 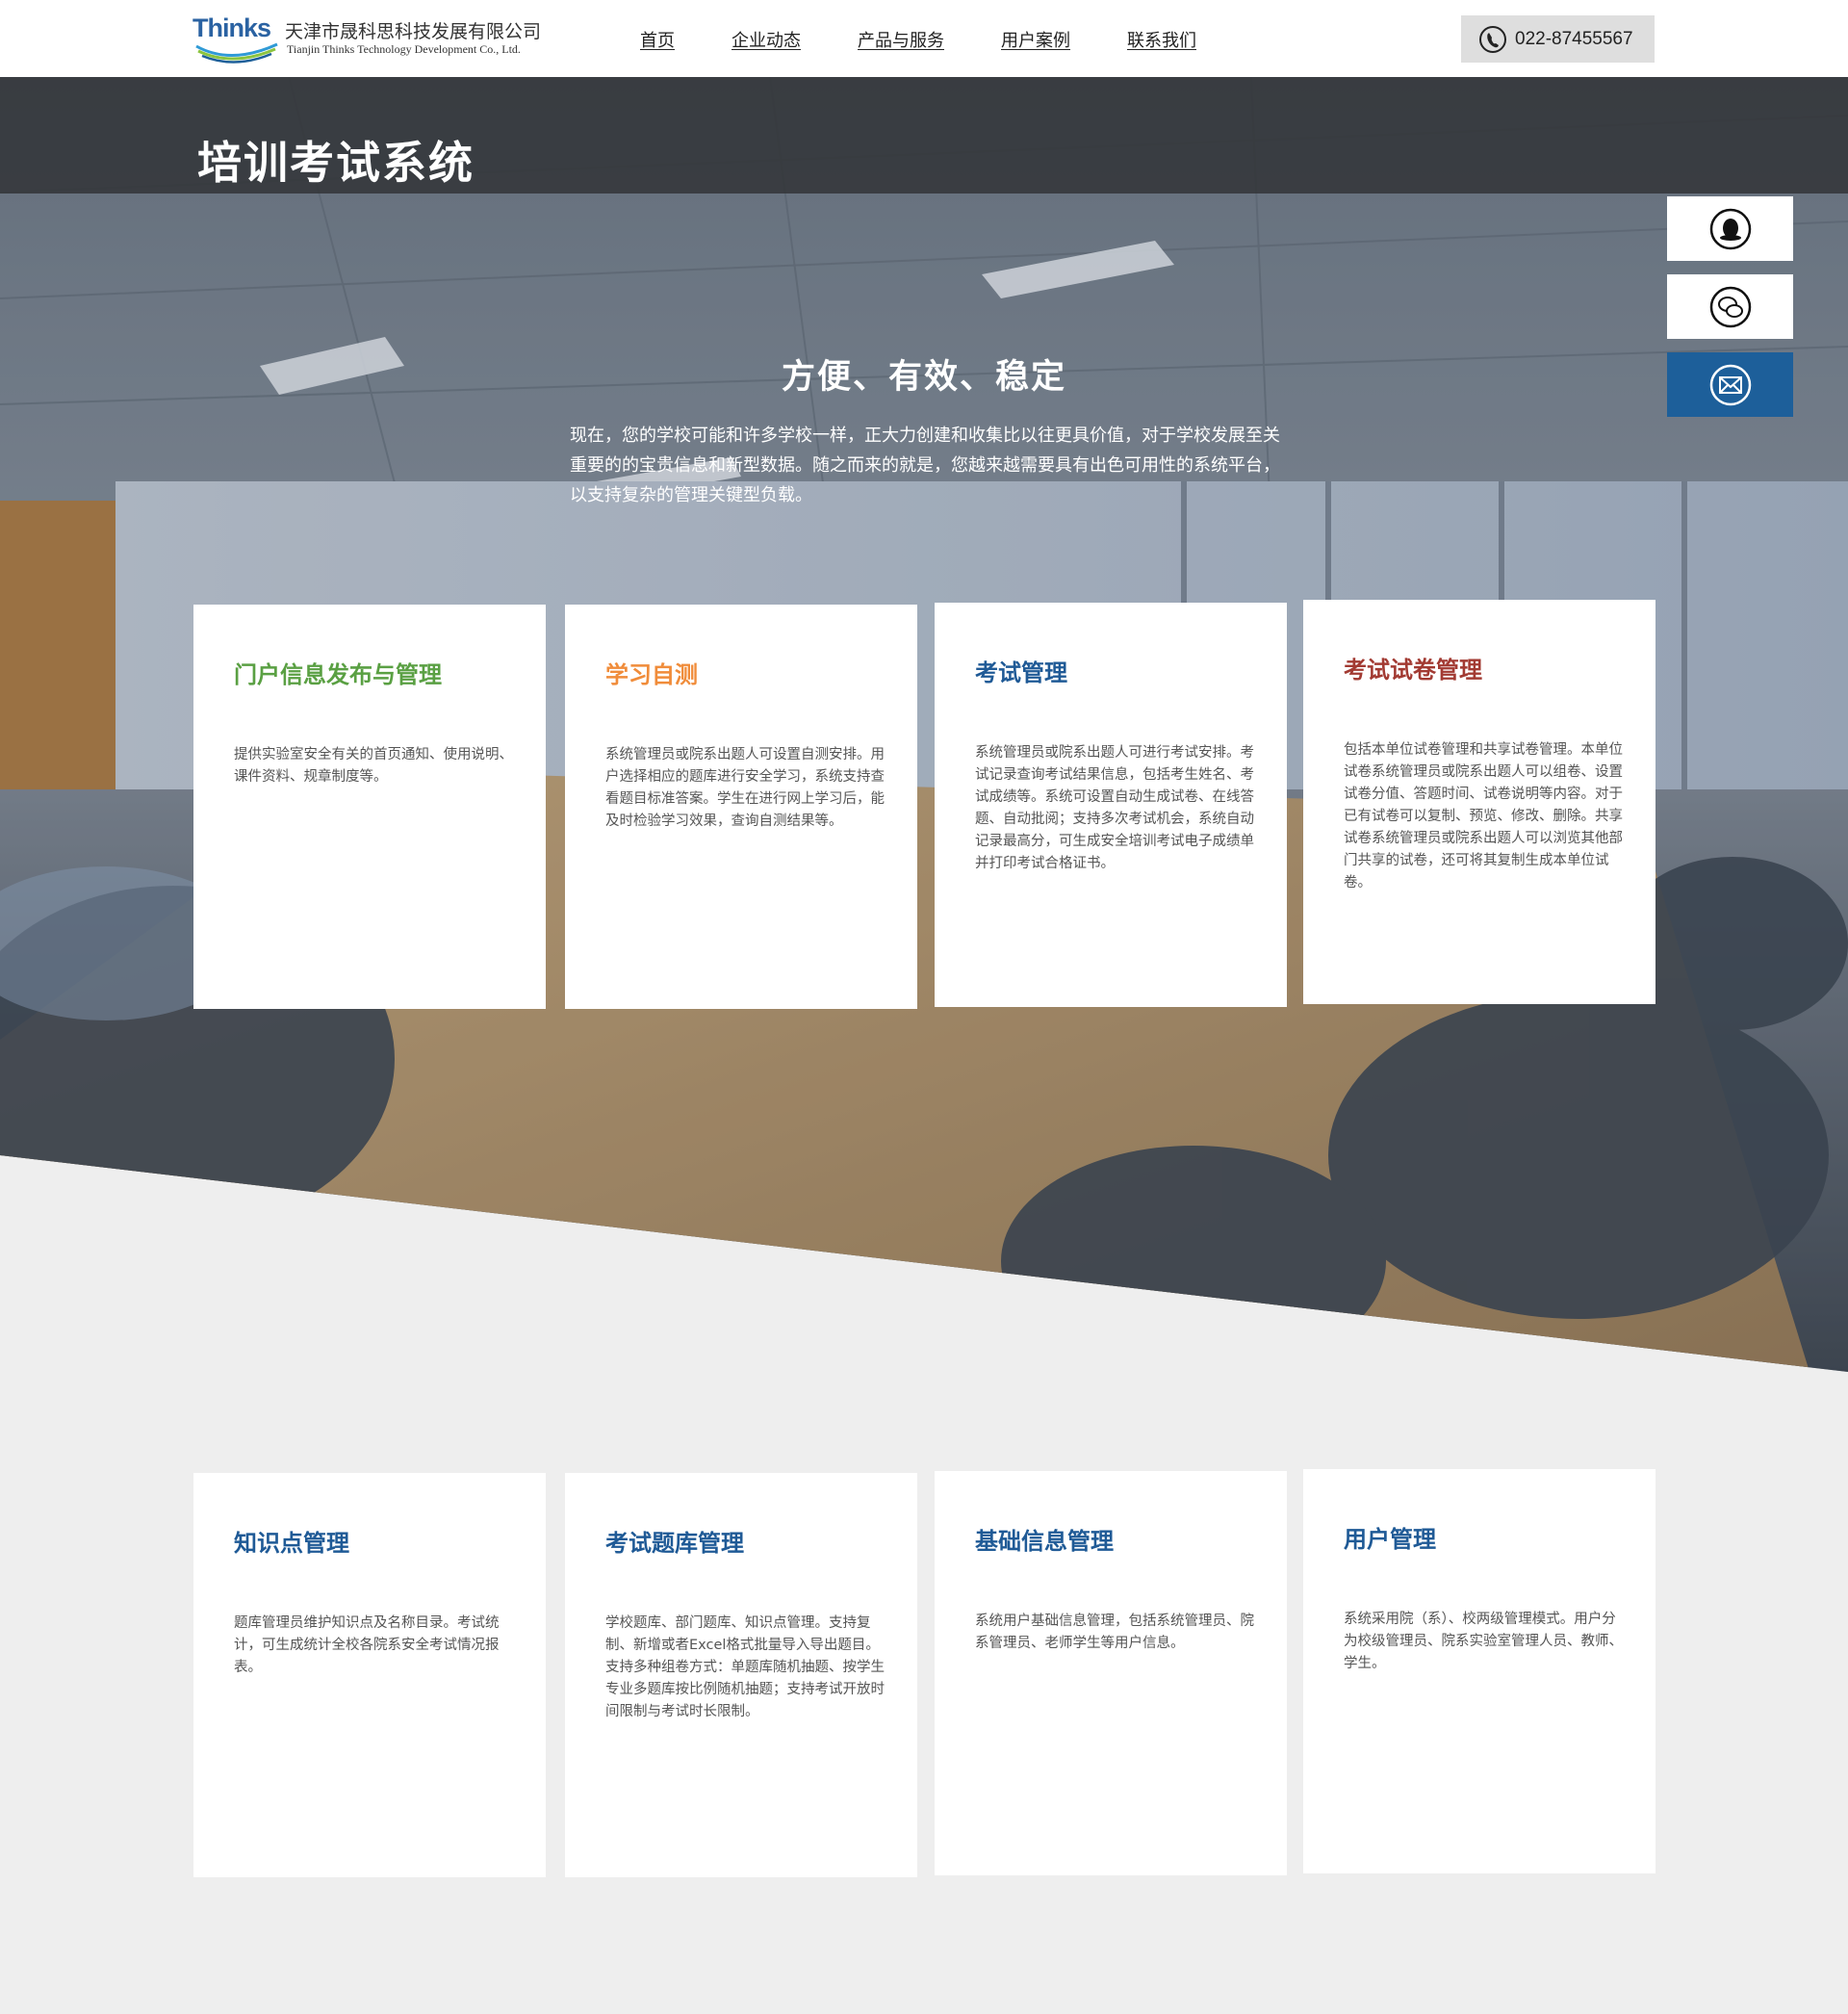 What do you see at coordinates (674, 1543) in the screenshot?
I see `card-title: 考试题库管理` at bounding box center [674, 1543].